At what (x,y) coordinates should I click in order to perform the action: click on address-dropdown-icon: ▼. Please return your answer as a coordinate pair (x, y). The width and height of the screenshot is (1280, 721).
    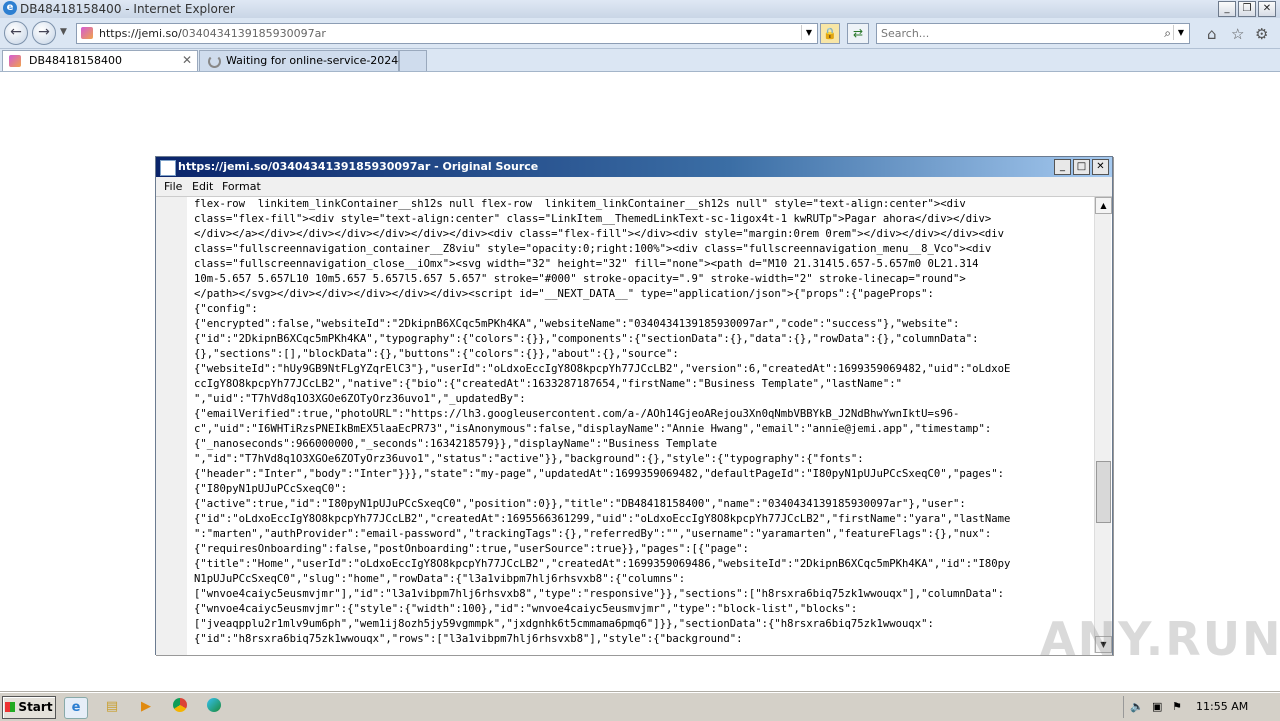
    Looking at the image, I should click on (808, 32).